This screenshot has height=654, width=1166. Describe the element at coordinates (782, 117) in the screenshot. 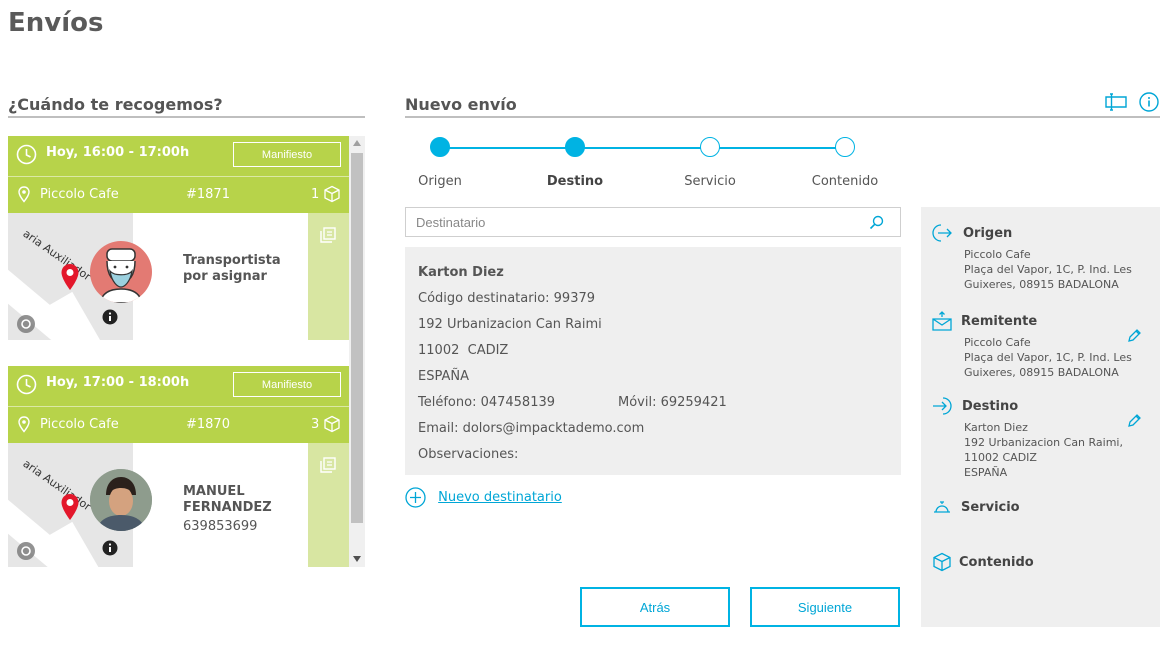

I see `shipment-title-divider` at that location.